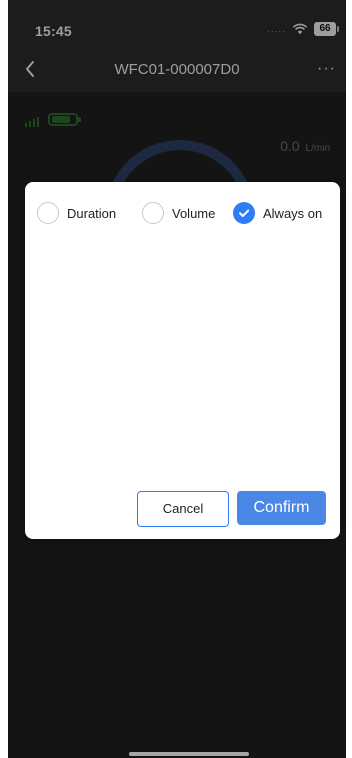  I want to click on option-label: Volume, so click(194, 213).